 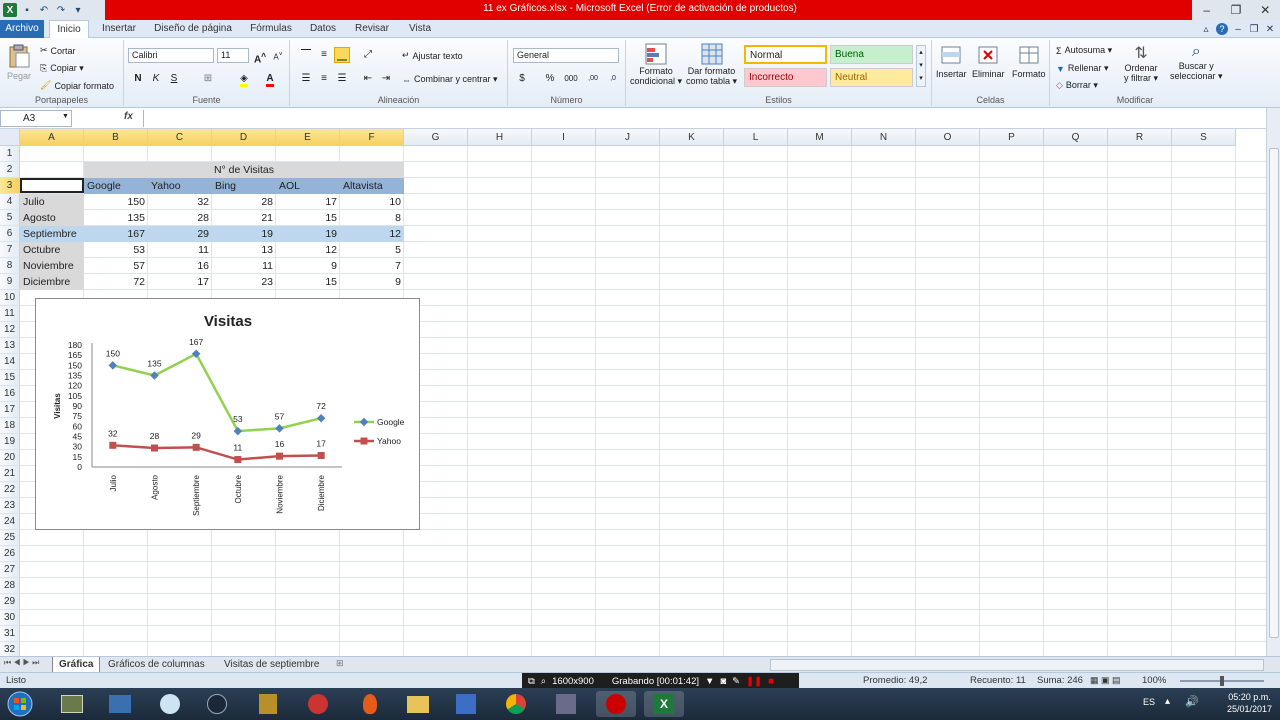 What do you see at coordinates (62, 68) in the screenshot?
I see `copy-button: ⎘ Copiar ▾` at bounding box center [62, 68].